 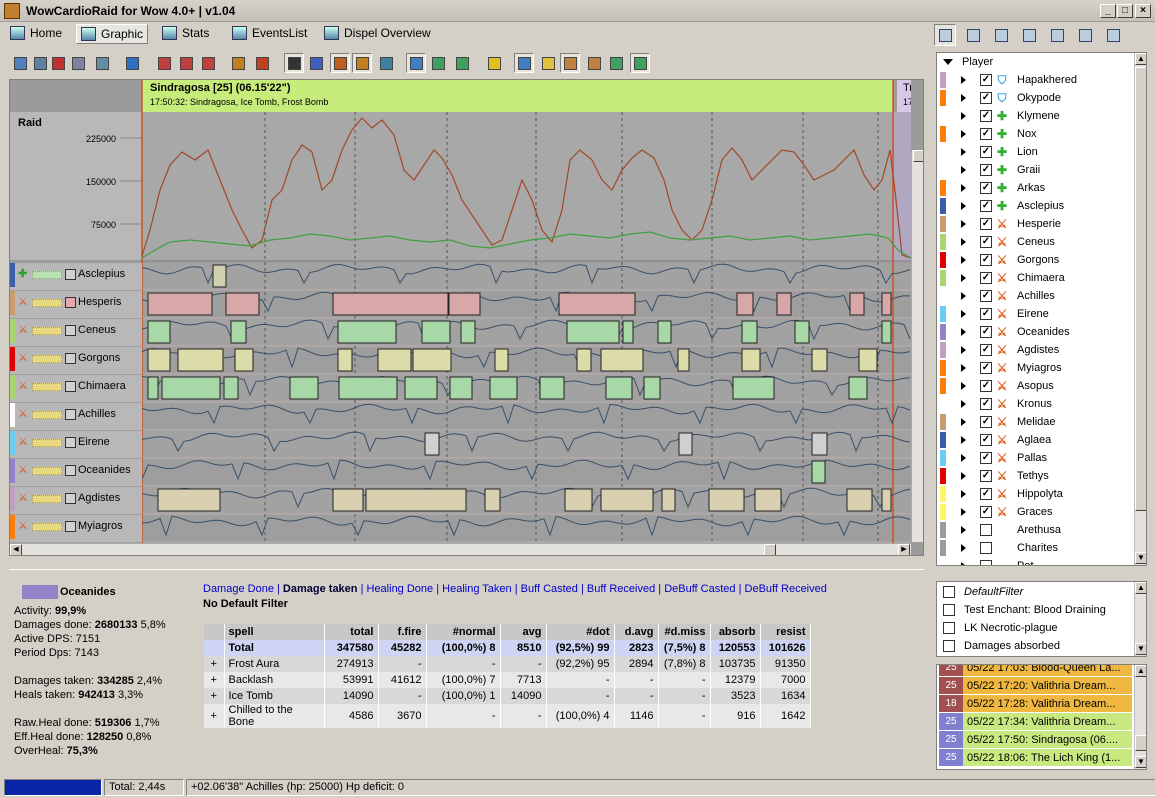 I want to click on graph-horizontal-scrollbar: ◀ ▶, so click(x=460, y=549).